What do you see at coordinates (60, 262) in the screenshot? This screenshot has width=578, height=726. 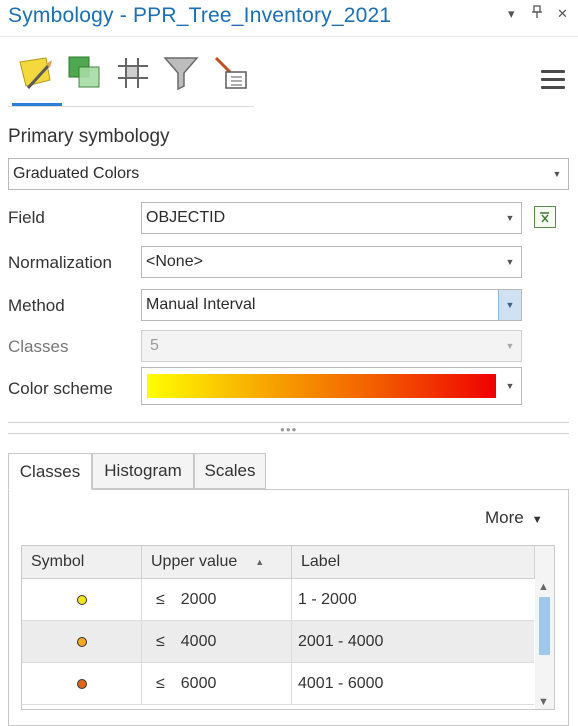 I see `normalization-label: Normalization` at bounding box center [60, 262].